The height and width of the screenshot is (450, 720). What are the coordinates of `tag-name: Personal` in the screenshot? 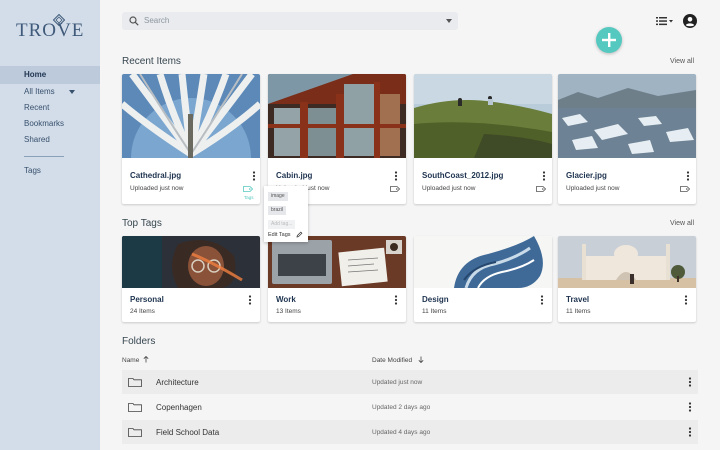 It's located at (147, 299).